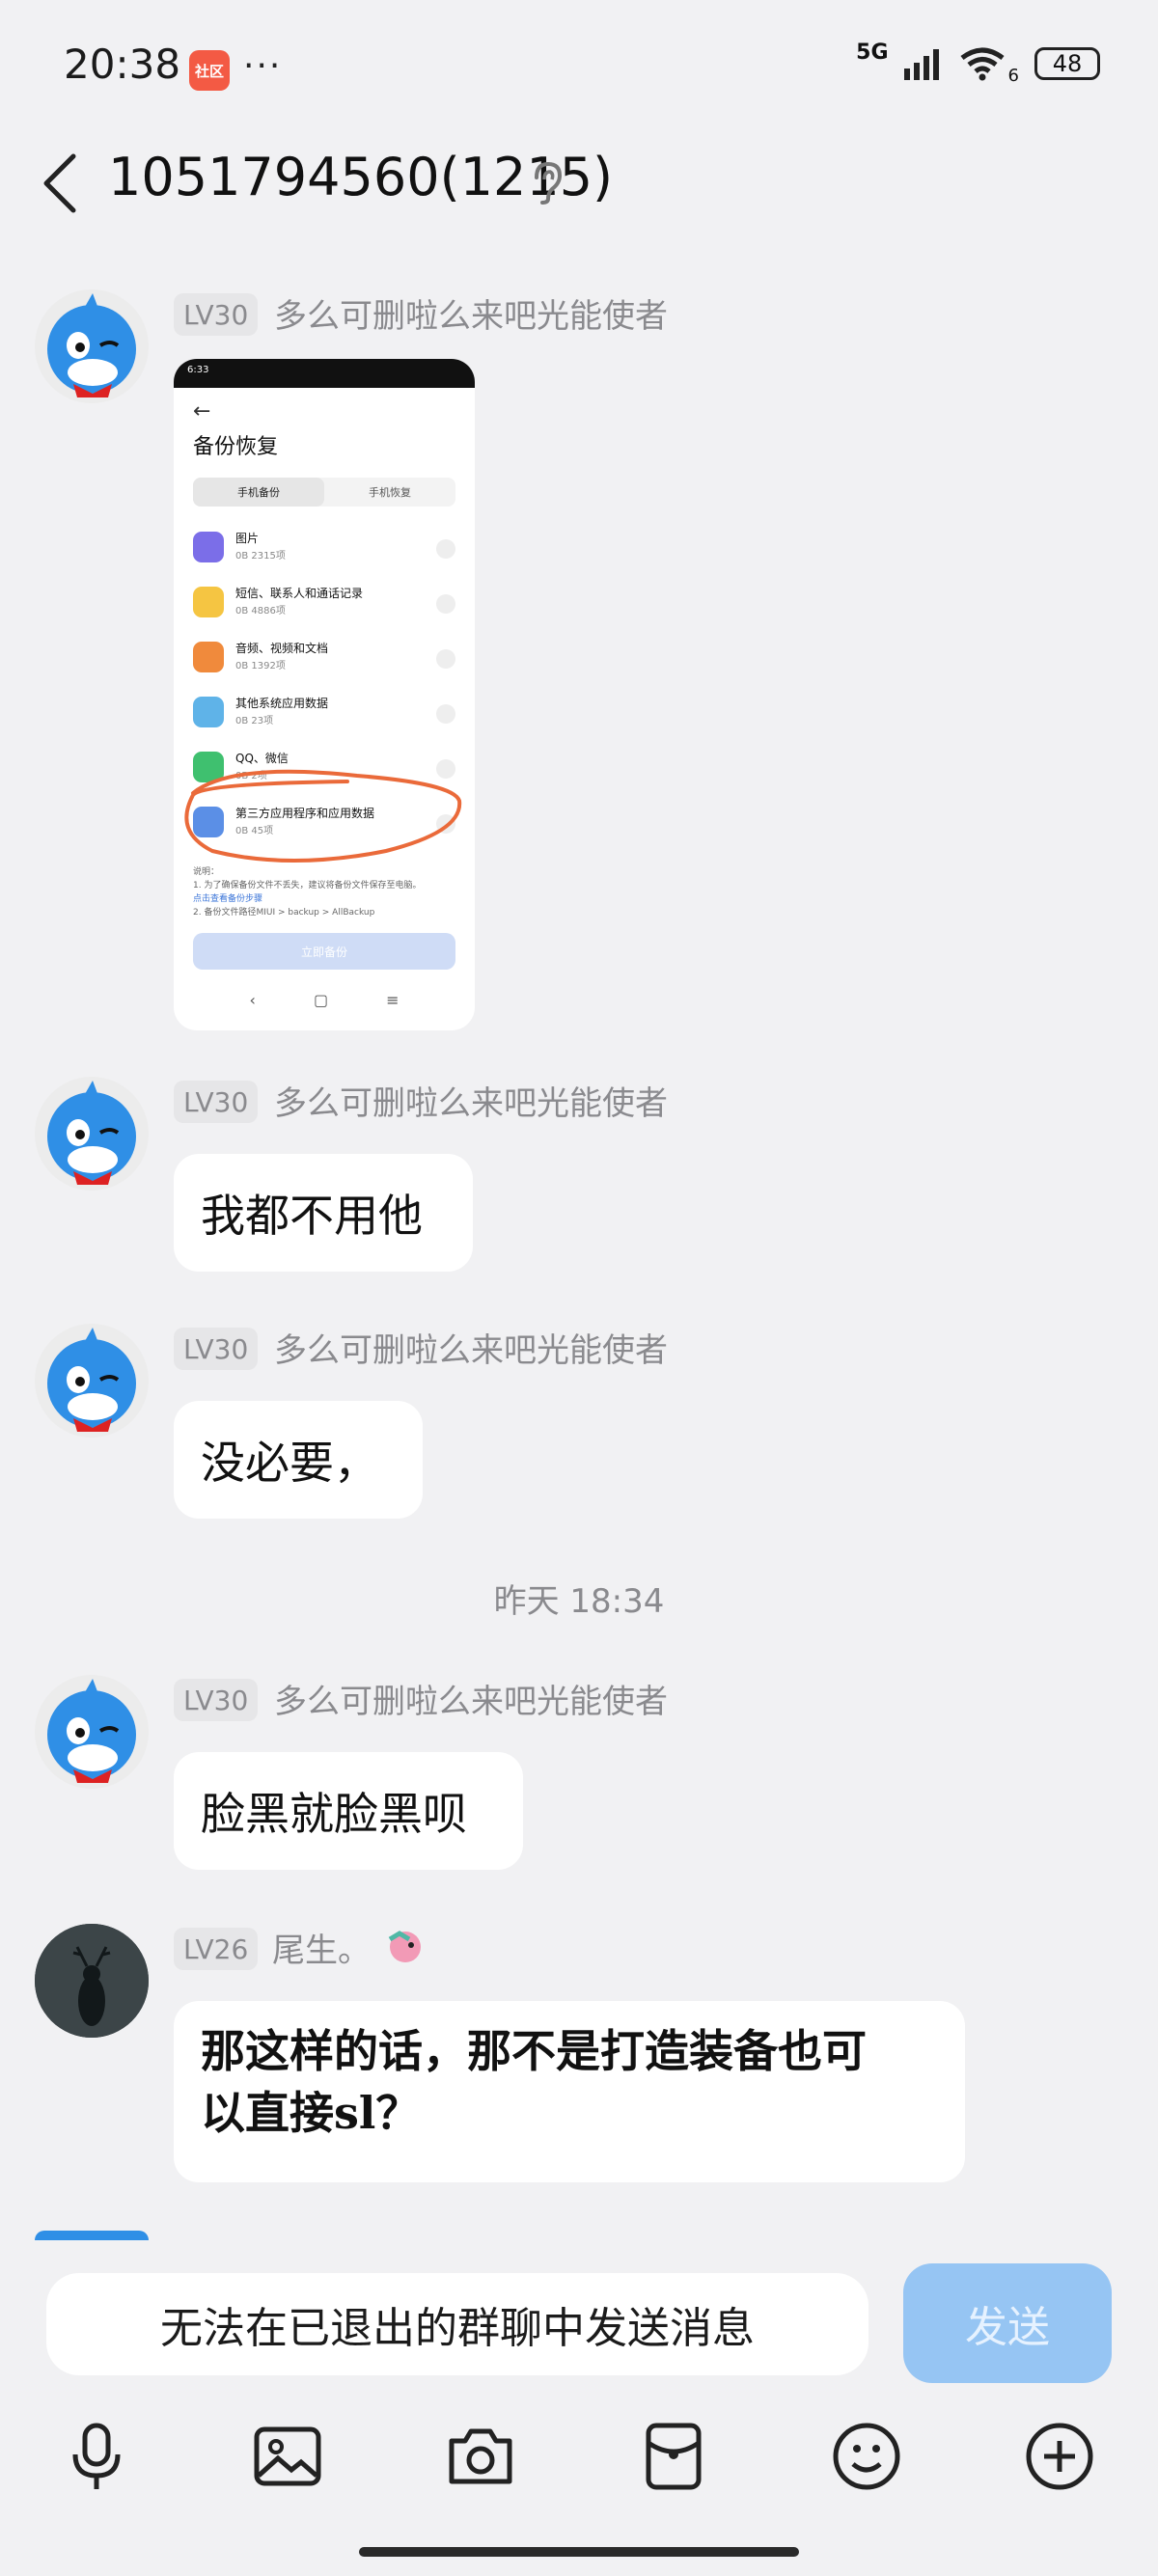  I want to click on plus-icon, so click(1059, 2456).